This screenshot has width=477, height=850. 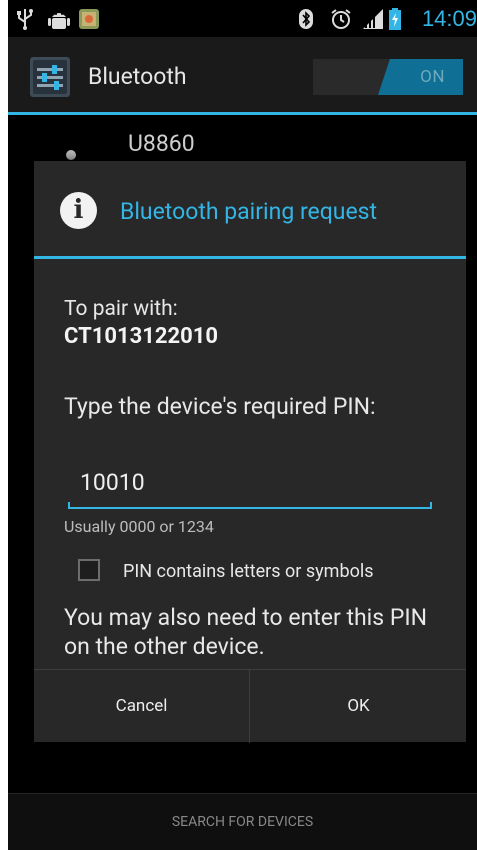 I want to click on signal-icon, so click(x=373, y=21).